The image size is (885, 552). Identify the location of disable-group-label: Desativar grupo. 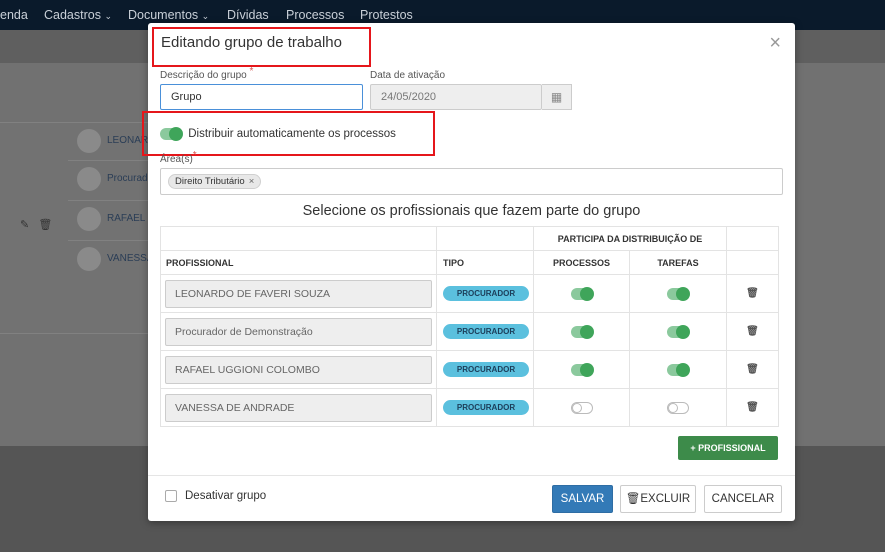
(226, 496).